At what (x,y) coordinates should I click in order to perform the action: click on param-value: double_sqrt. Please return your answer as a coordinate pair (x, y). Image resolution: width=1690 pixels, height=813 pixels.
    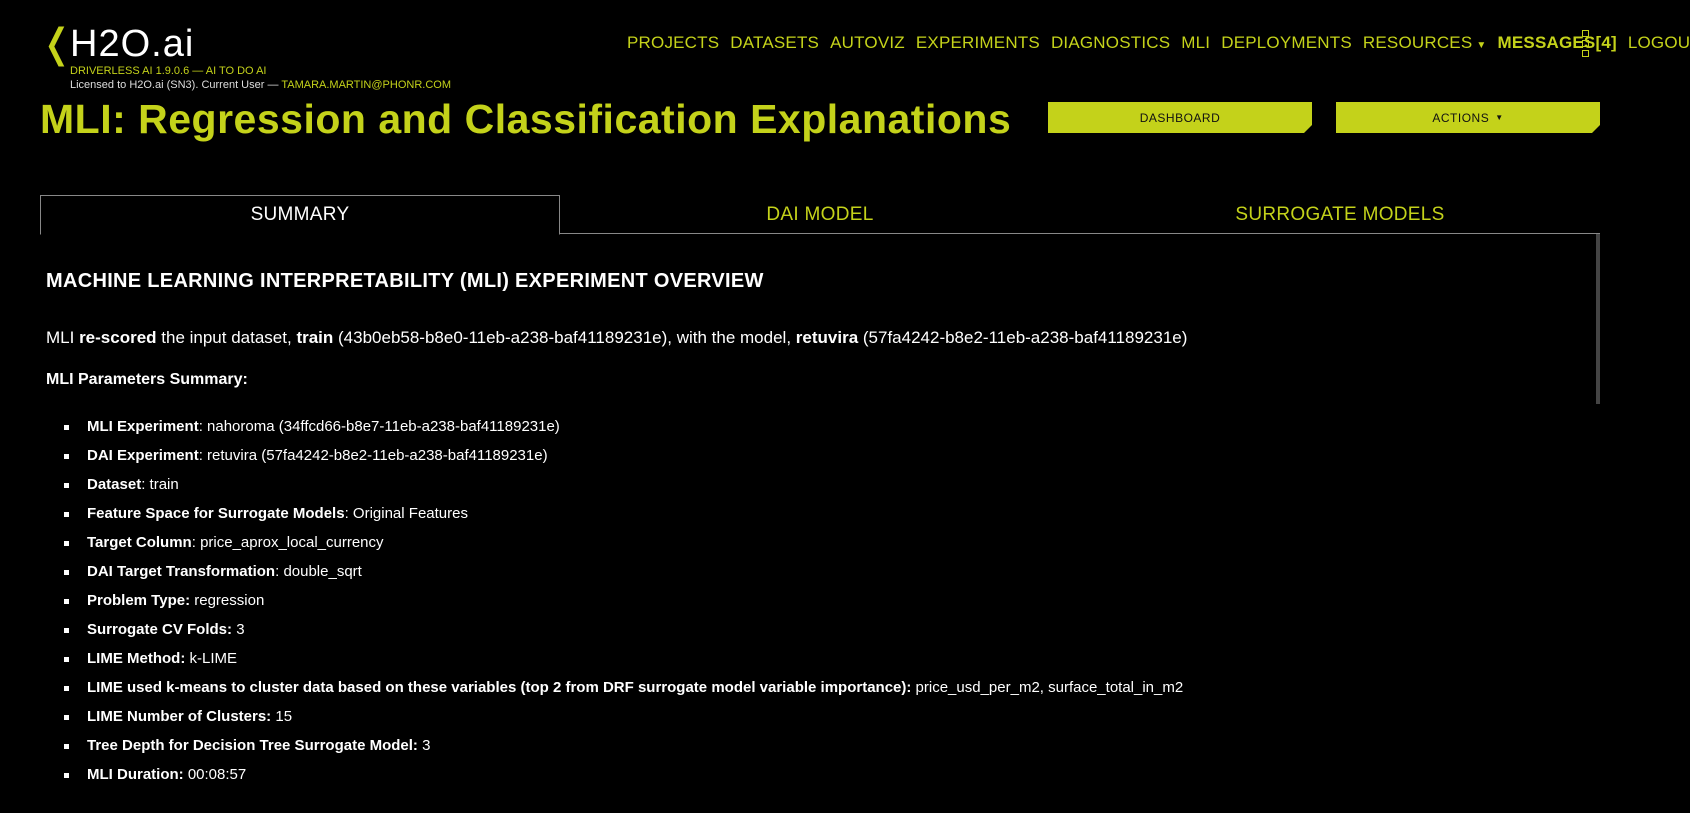
    Looking at the image, I should click on (322, 571).